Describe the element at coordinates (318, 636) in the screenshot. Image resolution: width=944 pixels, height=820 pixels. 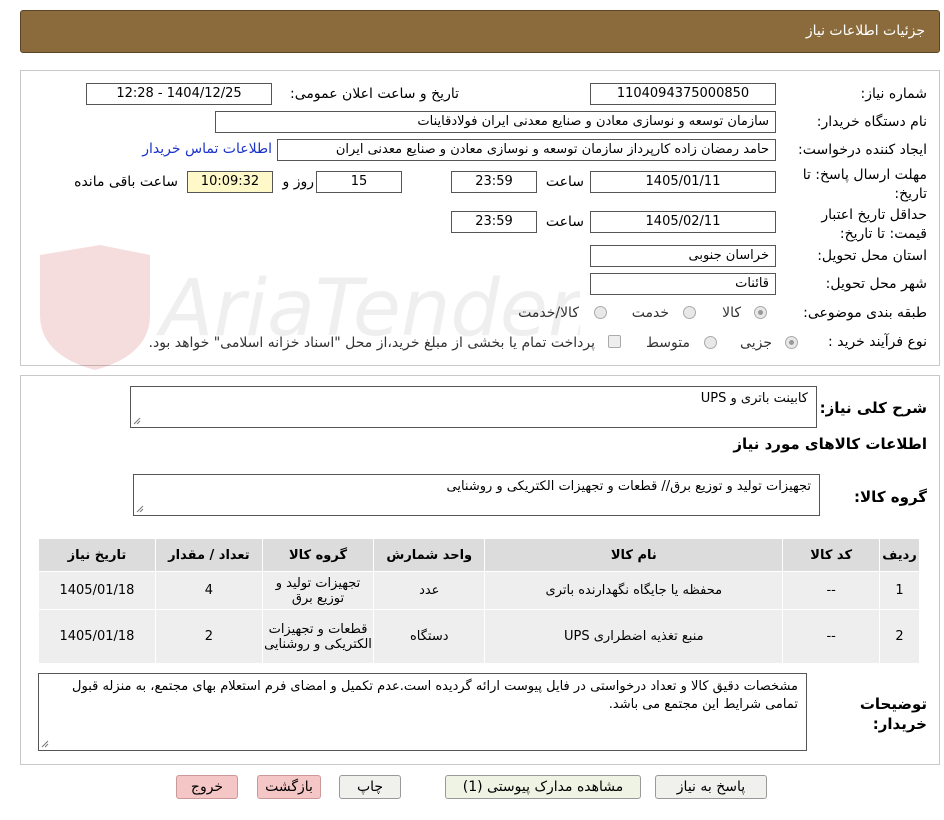
I see `cell-item-group: قطعات و تجهیزات الکتریکی و روشنایی` at that location.